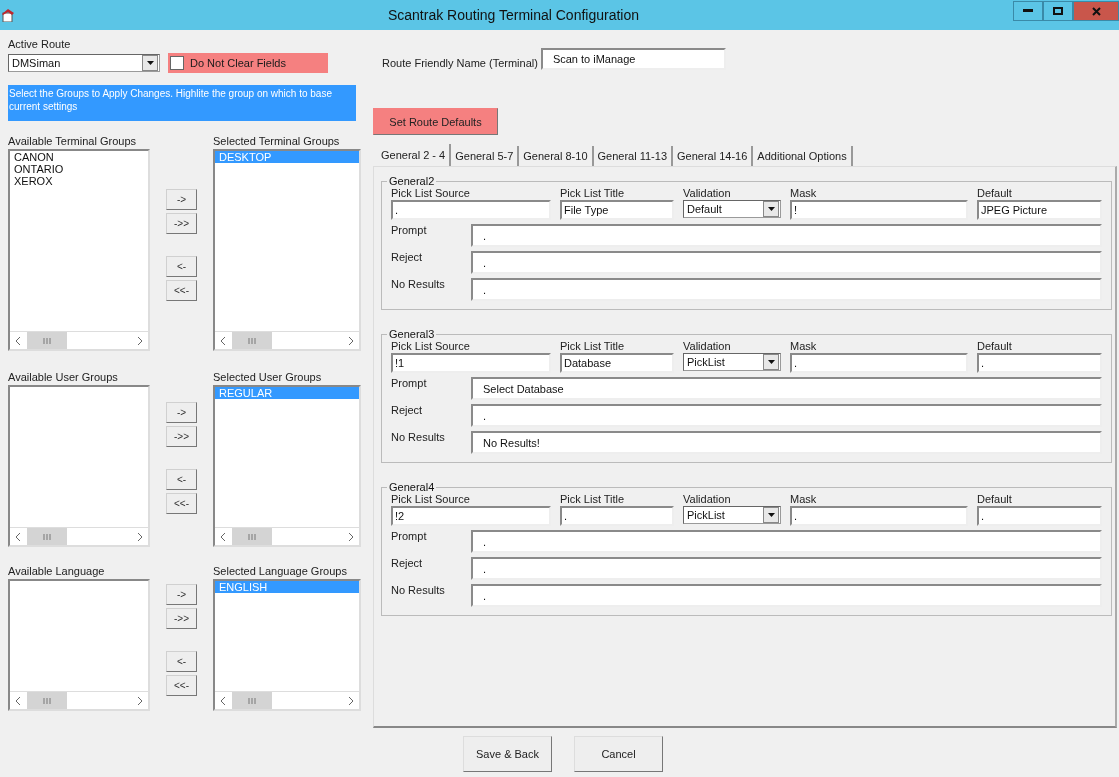 This screenshot has width=1119, height=777. I want to click on close-button, so click(1096, 11).